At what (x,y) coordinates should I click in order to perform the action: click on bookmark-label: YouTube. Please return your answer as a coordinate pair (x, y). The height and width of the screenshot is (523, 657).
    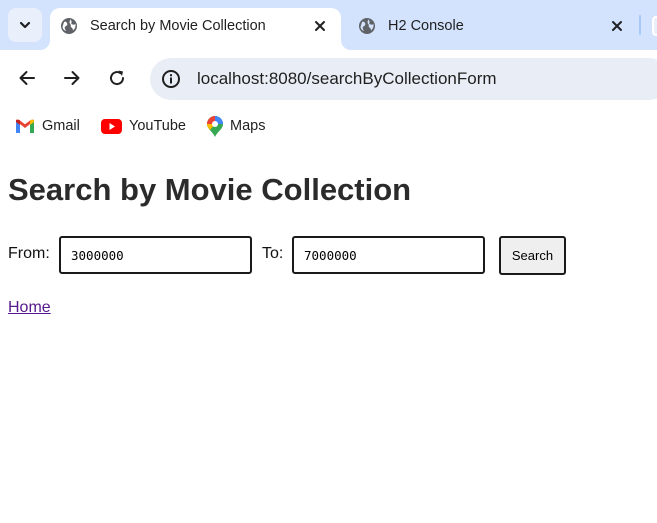
    Looking at the image, I should click on (157, 126).